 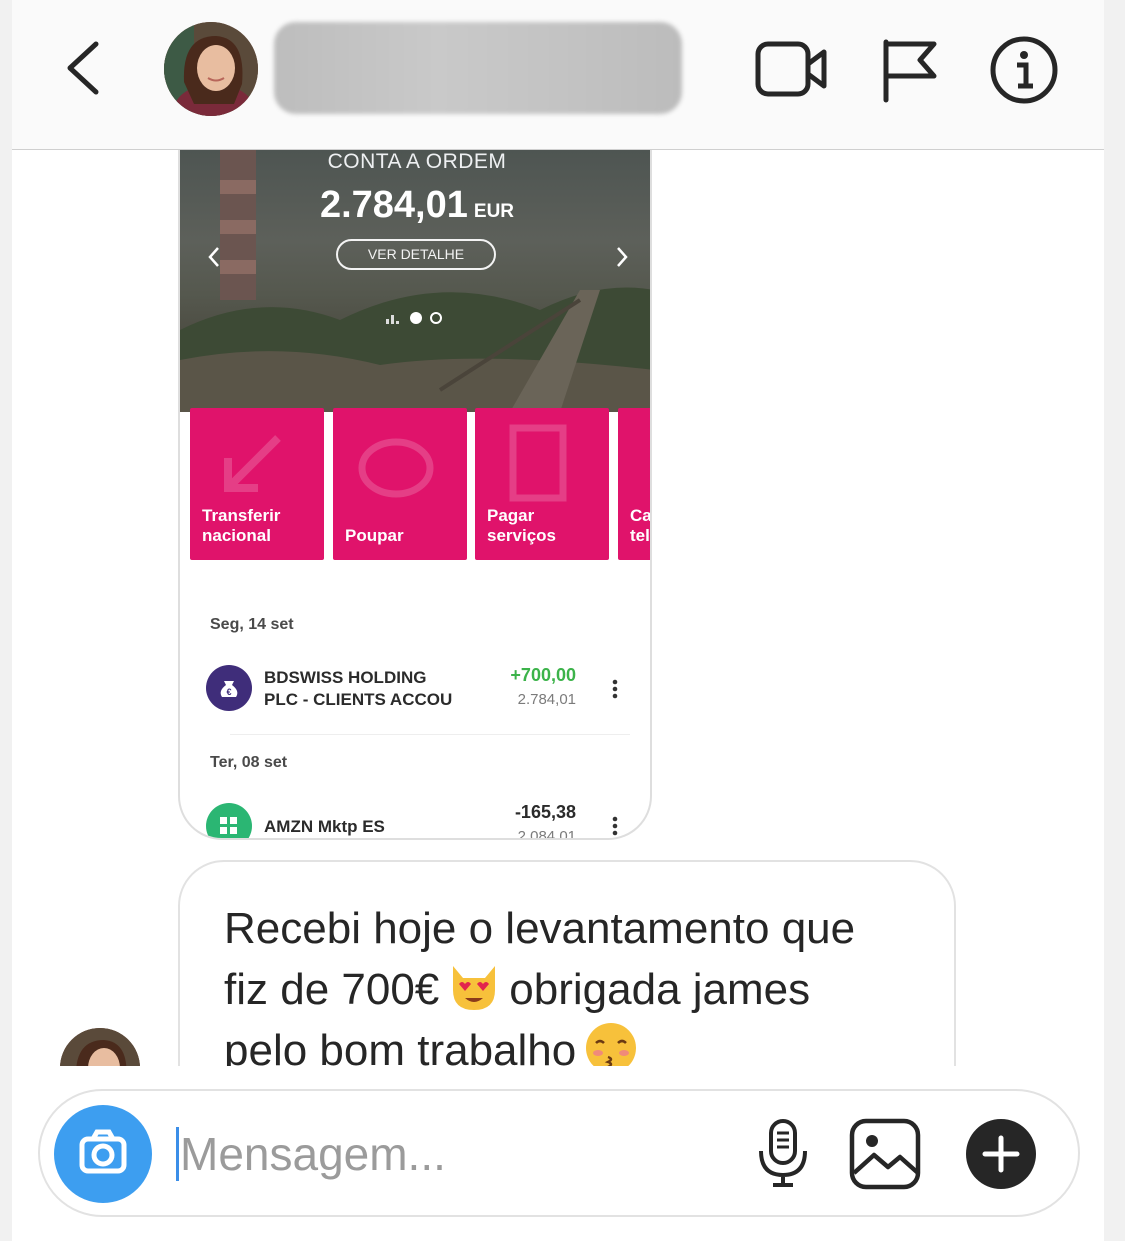 What do you see at coordinates (392, 319) in the screenshot?
I see `bar-chart-icon` at bounding box center [392, 319].